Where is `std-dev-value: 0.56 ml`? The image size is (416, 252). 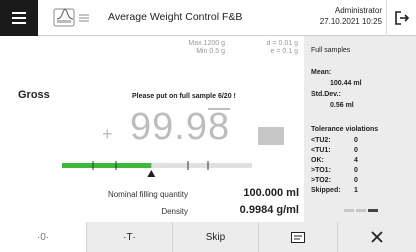 std-dev-value: 0.56 ml is located at coordinates (342, 105).